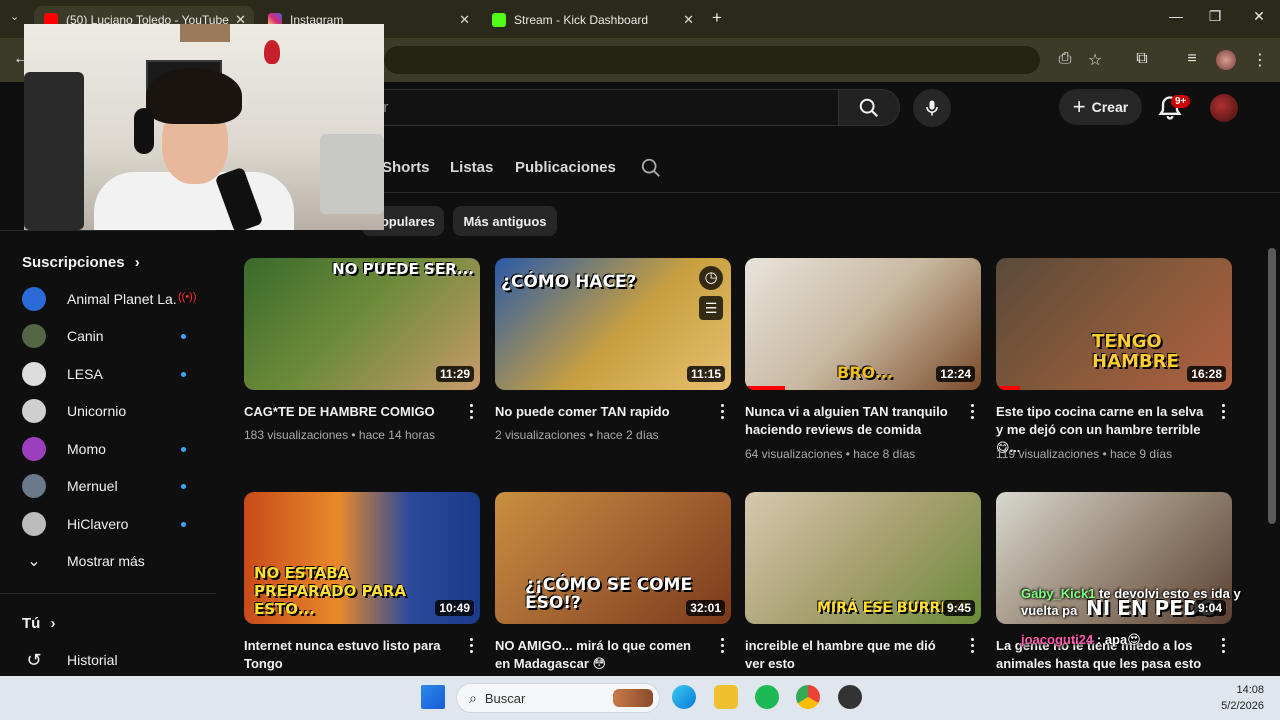 This screenshot has height=720, width=1280. What do you see at coordinates (362, 324) in the screenshot?
I see `video-thumbnail: NO PUEDE SER... 11:29` at bounding box center [362, 324].